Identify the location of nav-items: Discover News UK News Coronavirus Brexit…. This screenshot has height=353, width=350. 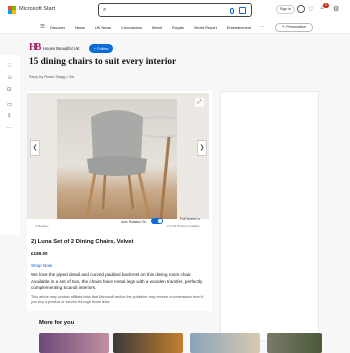
(150, 27).